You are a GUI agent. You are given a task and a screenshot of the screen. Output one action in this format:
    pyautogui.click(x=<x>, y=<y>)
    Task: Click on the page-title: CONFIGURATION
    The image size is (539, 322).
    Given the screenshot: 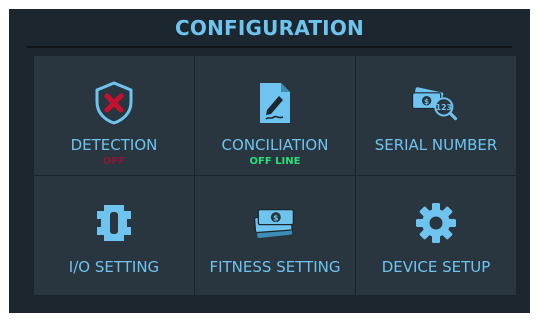 What is the action you would take?
    pyautogui.click(x=269, y=28)
    